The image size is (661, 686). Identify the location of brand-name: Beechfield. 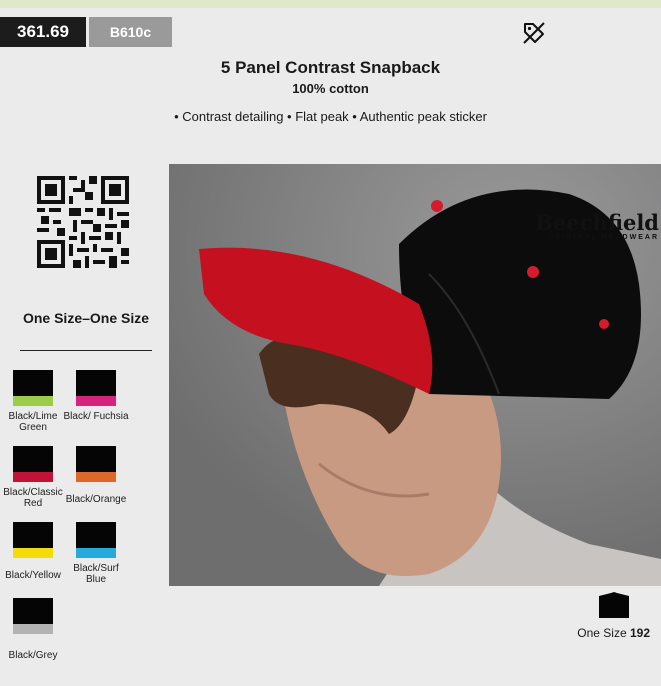
(597, 222).